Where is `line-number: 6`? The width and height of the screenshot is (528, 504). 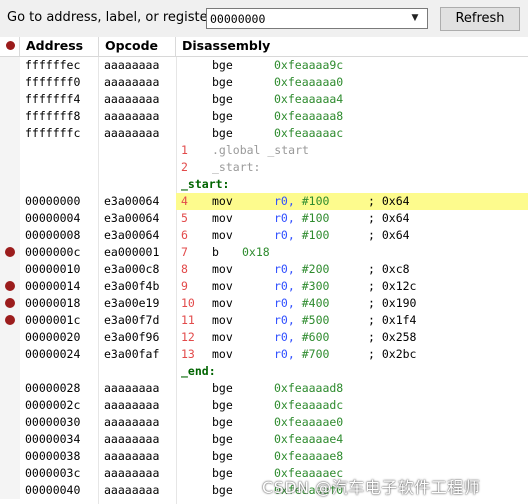 line-number: 6 is located at coordinates (184, 235).